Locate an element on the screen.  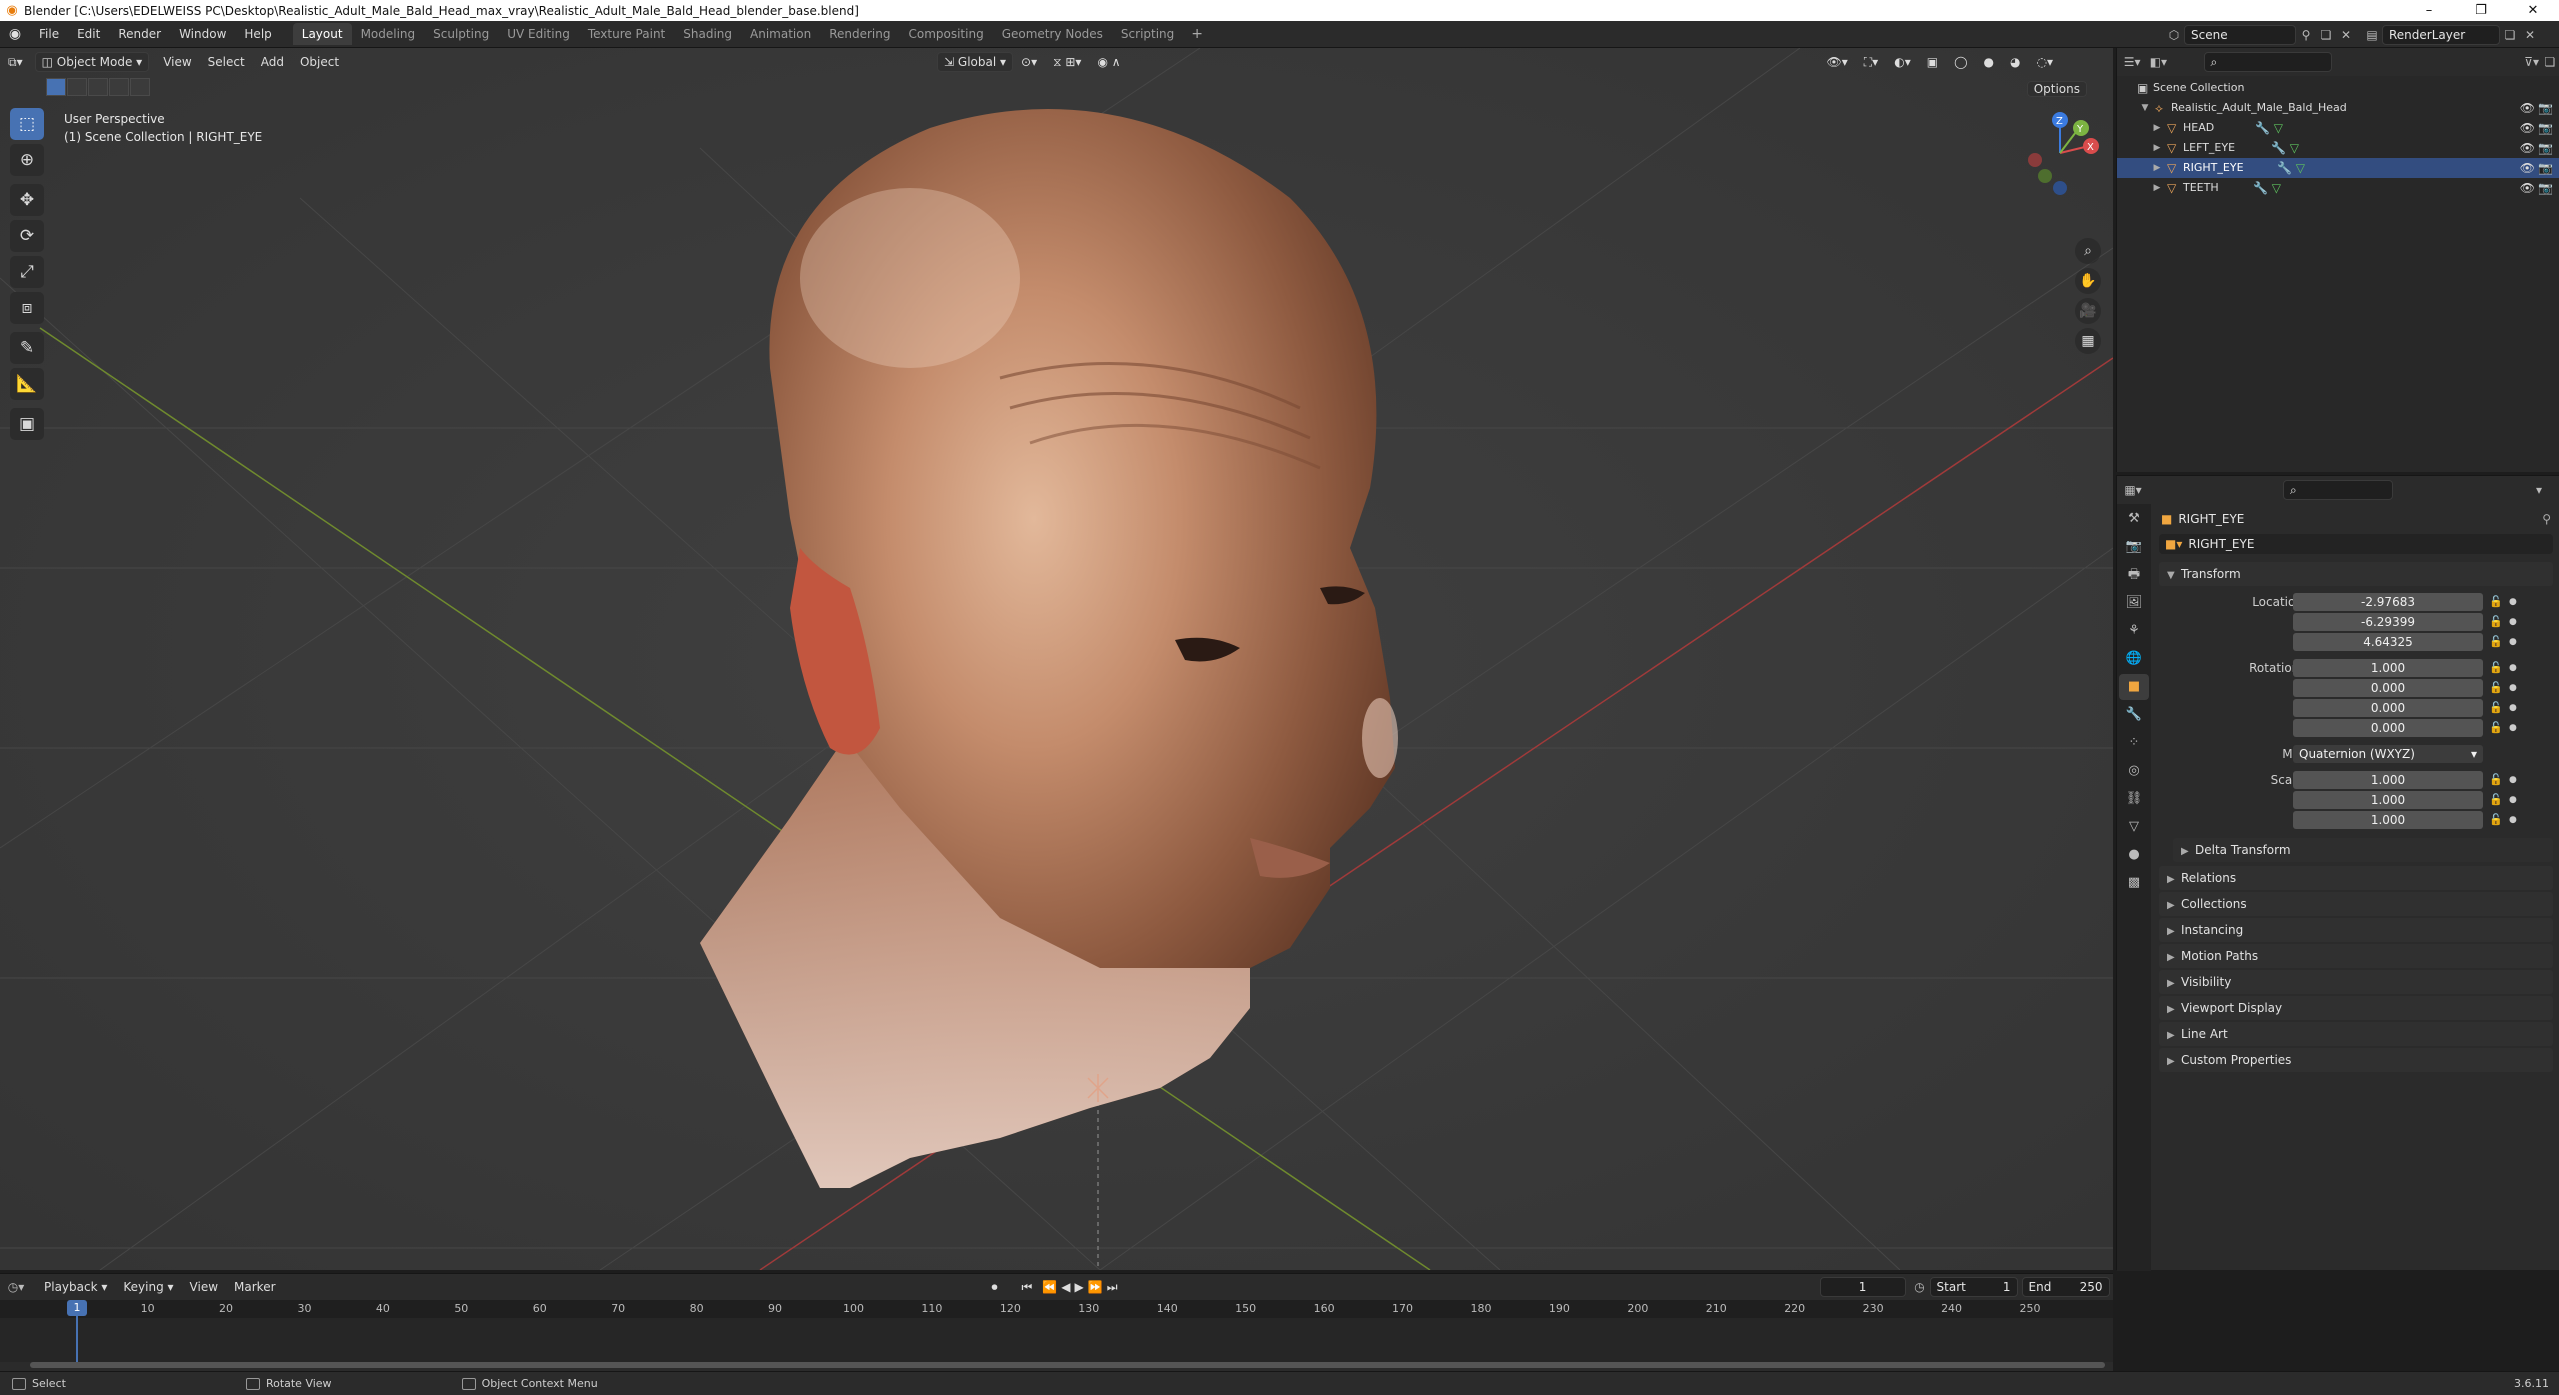
modifiers-tab-icon: 🔧 is located at coordinates (2134, 715).